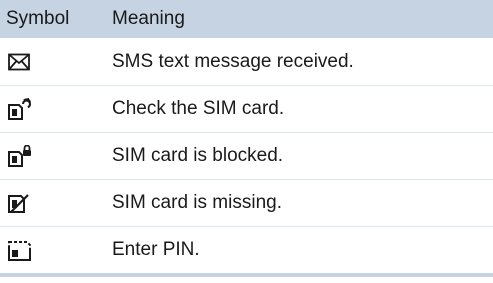  I want to click on meaning-text: Check the SIM card., so click(198, 108).